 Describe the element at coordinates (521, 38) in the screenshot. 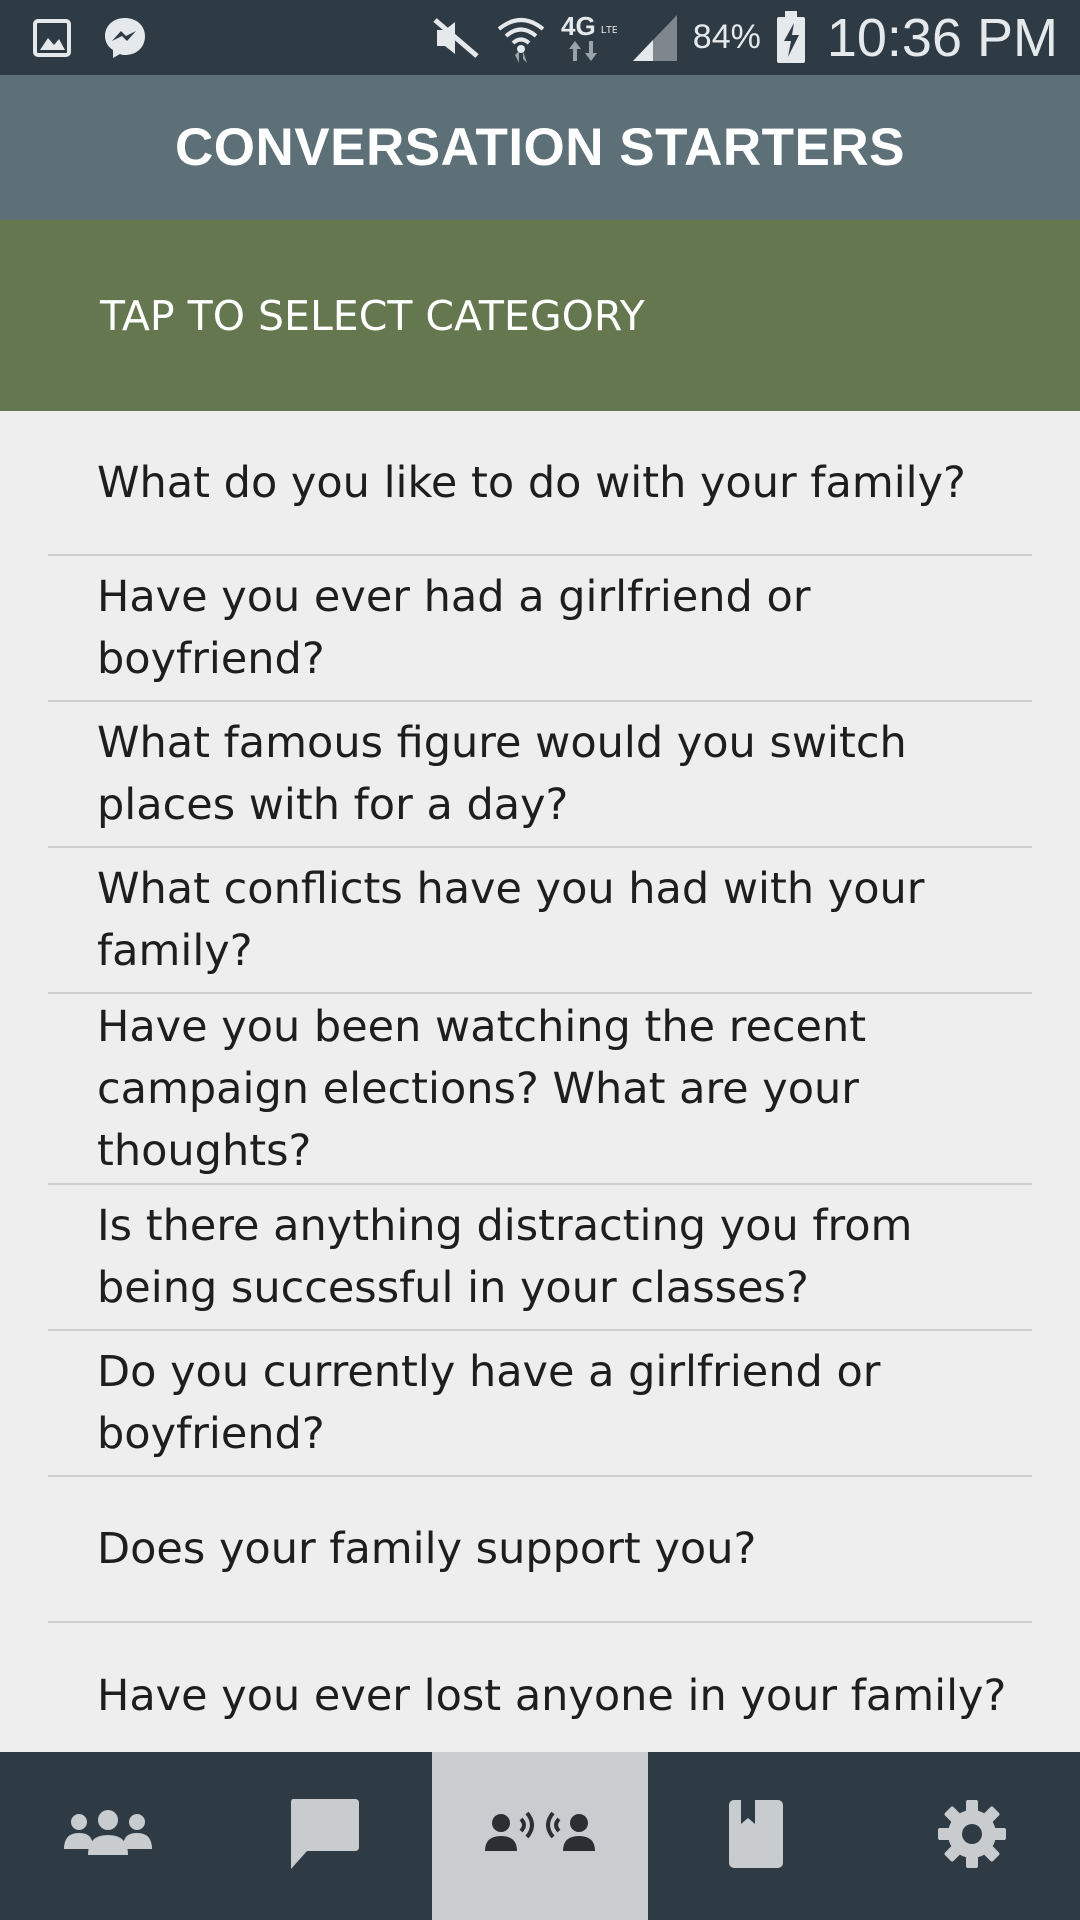

I see `wifi-icon` at that location.